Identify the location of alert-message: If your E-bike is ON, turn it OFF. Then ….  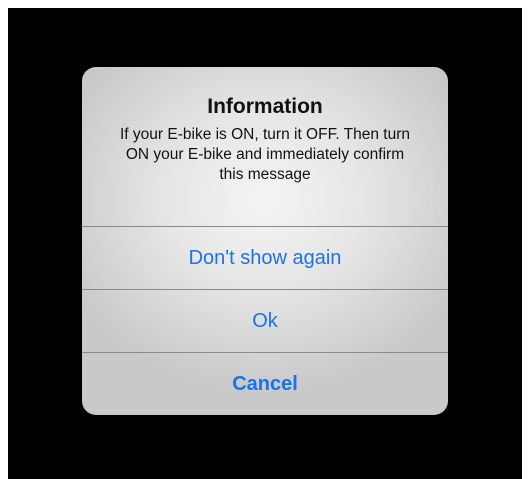
(265, 154).